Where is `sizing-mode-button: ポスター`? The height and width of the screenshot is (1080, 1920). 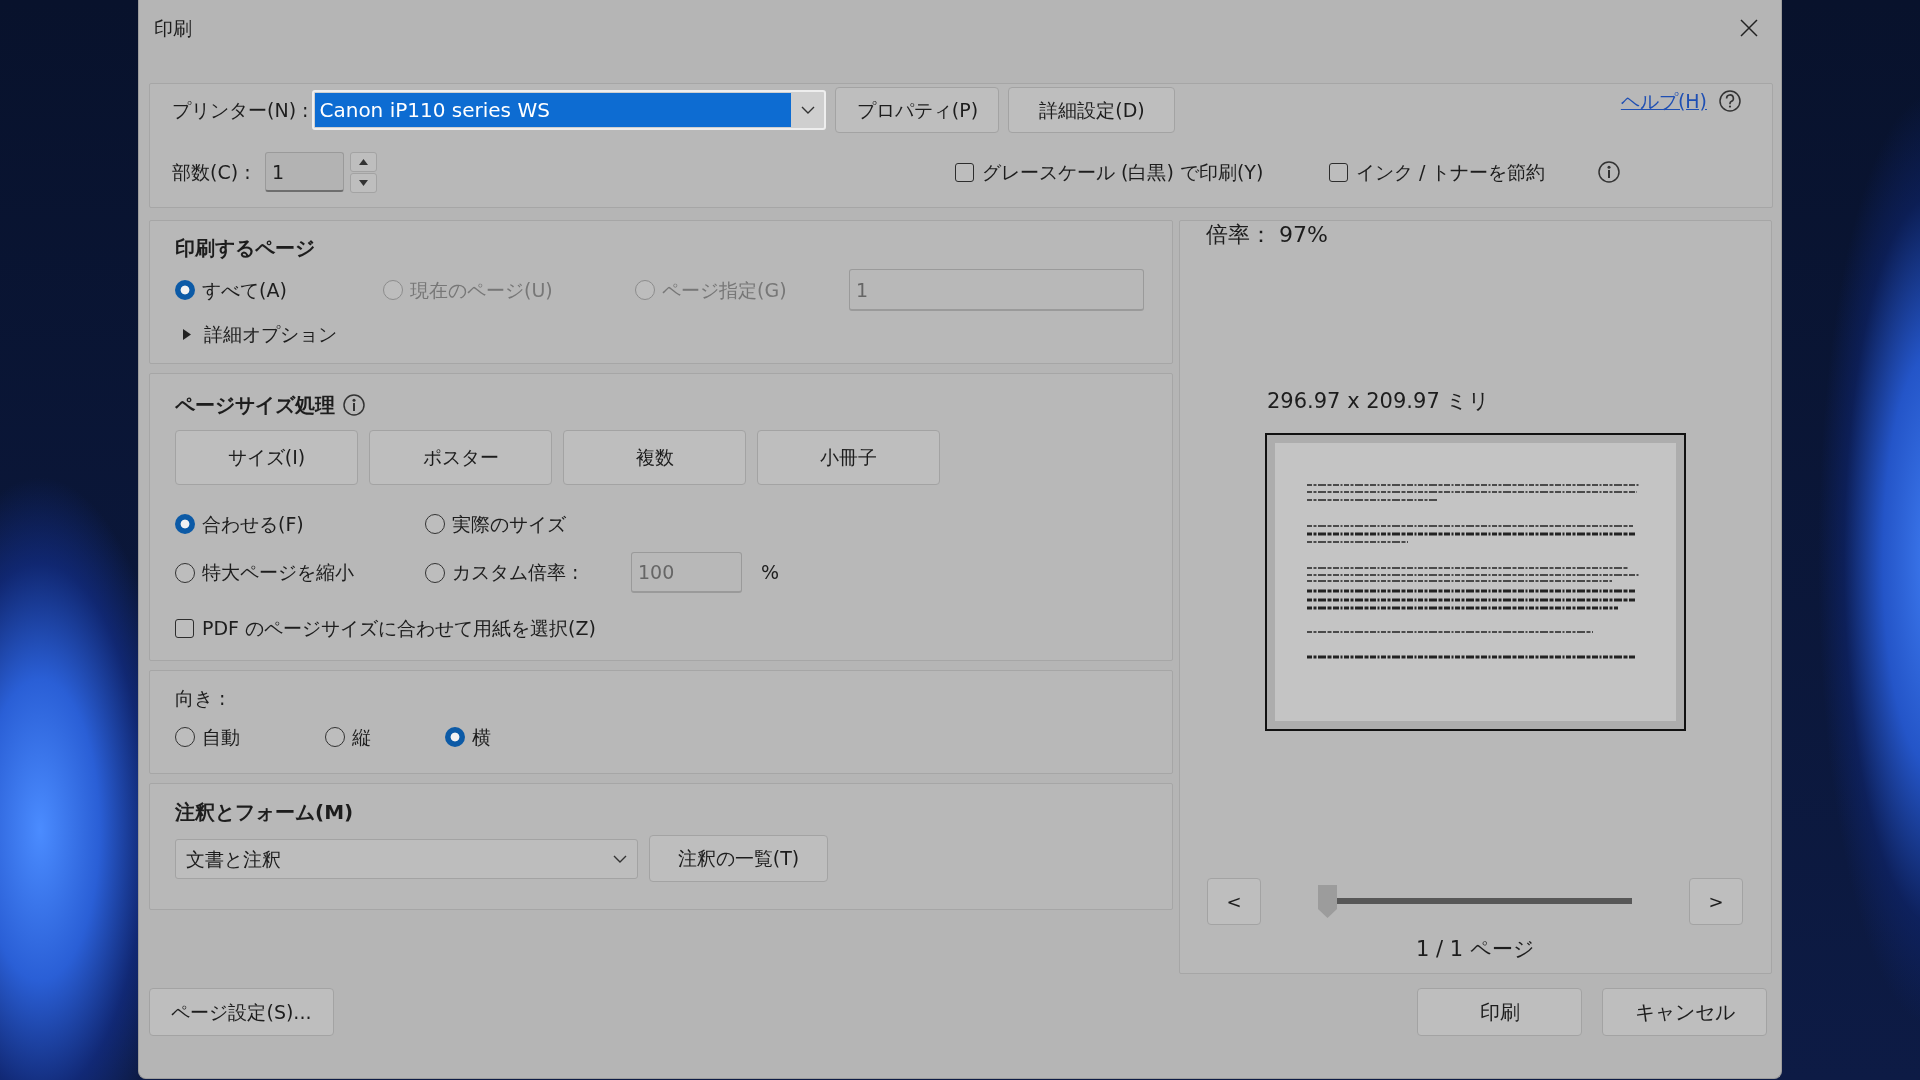 sizing-mode-button: ポスター is located at coordinates (460, 457).